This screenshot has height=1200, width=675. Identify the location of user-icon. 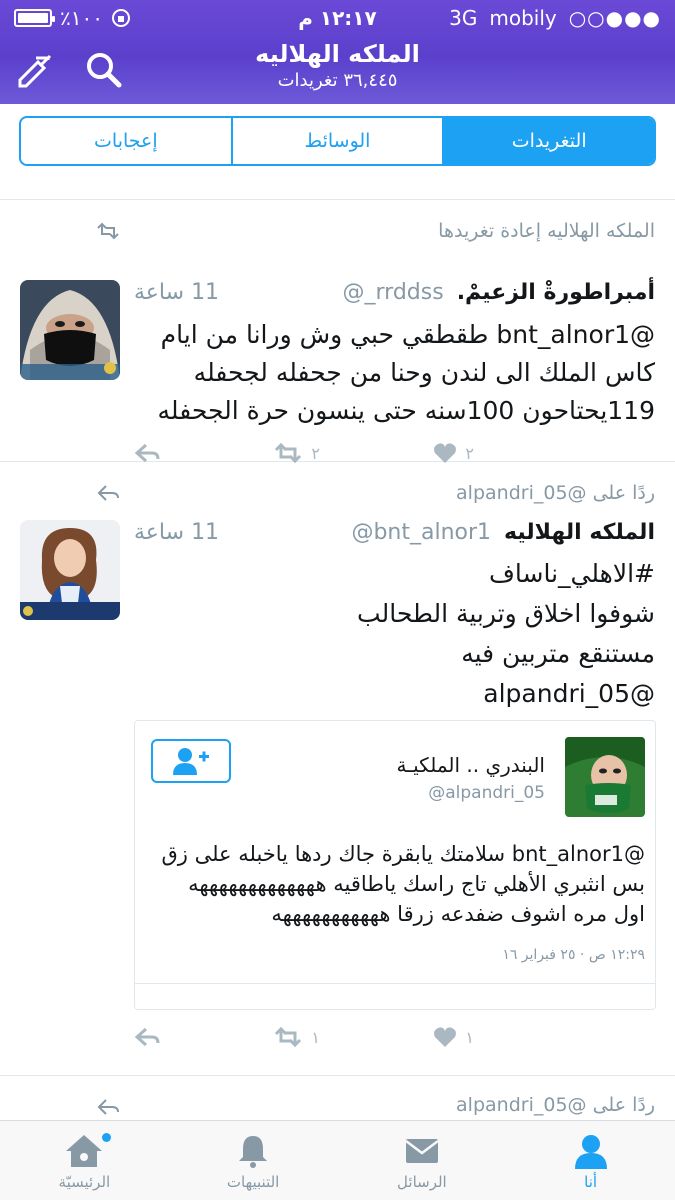
(590, 1152).